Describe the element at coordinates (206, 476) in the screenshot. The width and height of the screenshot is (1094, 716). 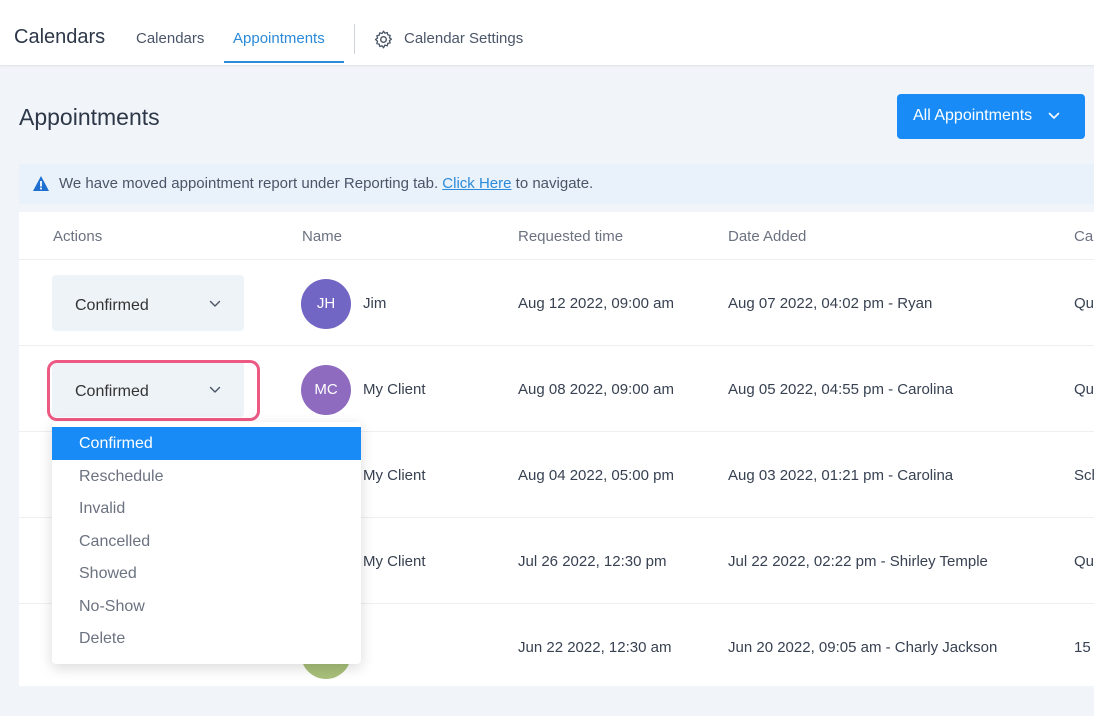
I see `menu-item-reschedule: Reschedule` at that location.